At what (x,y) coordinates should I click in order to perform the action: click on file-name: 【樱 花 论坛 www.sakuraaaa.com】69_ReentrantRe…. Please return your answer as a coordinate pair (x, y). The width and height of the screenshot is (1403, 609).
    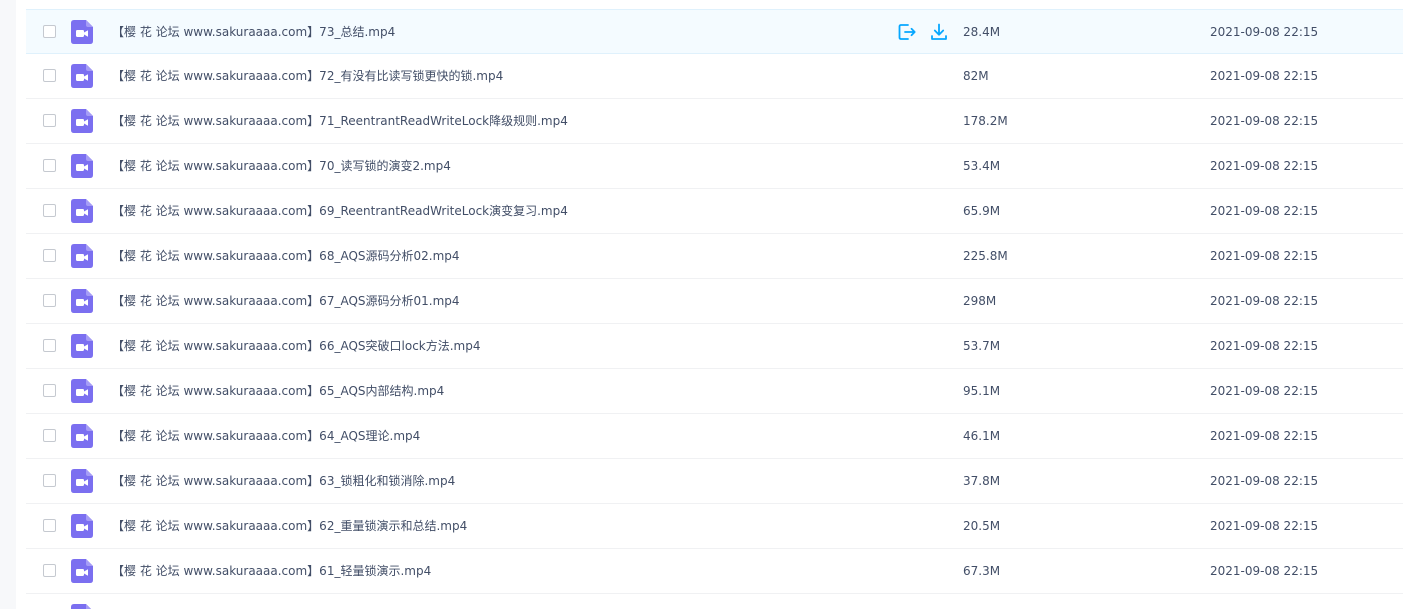
    Looking at the image, I should click on (340, 211).